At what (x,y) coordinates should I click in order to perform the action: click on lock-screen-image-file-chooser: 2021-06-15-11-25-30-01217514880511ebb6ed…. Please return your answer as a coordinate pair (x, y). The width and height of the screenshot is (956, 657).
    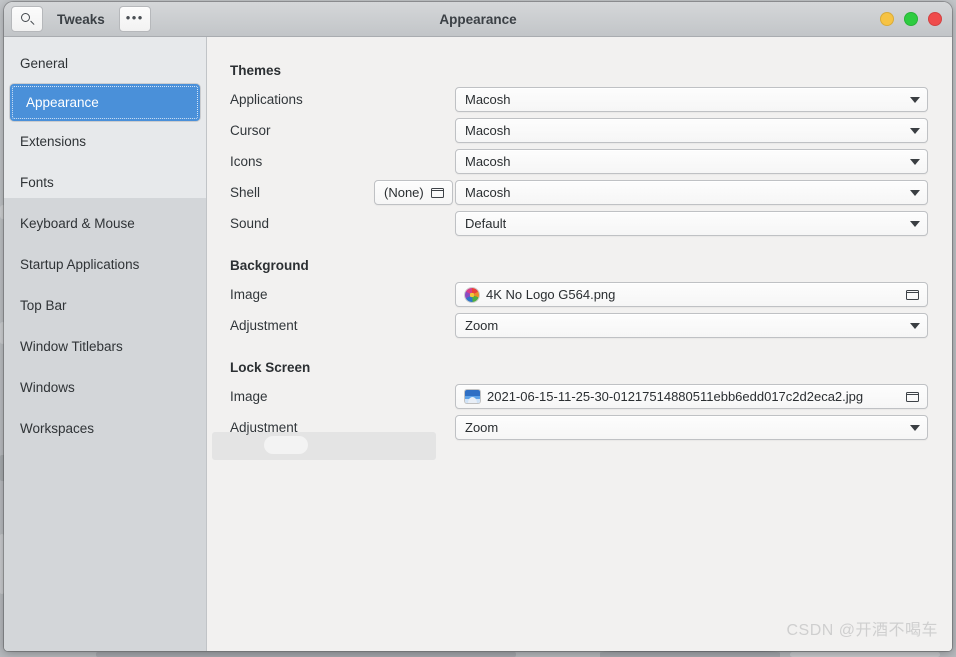
    Looking at the image, I should click on (691, 396).